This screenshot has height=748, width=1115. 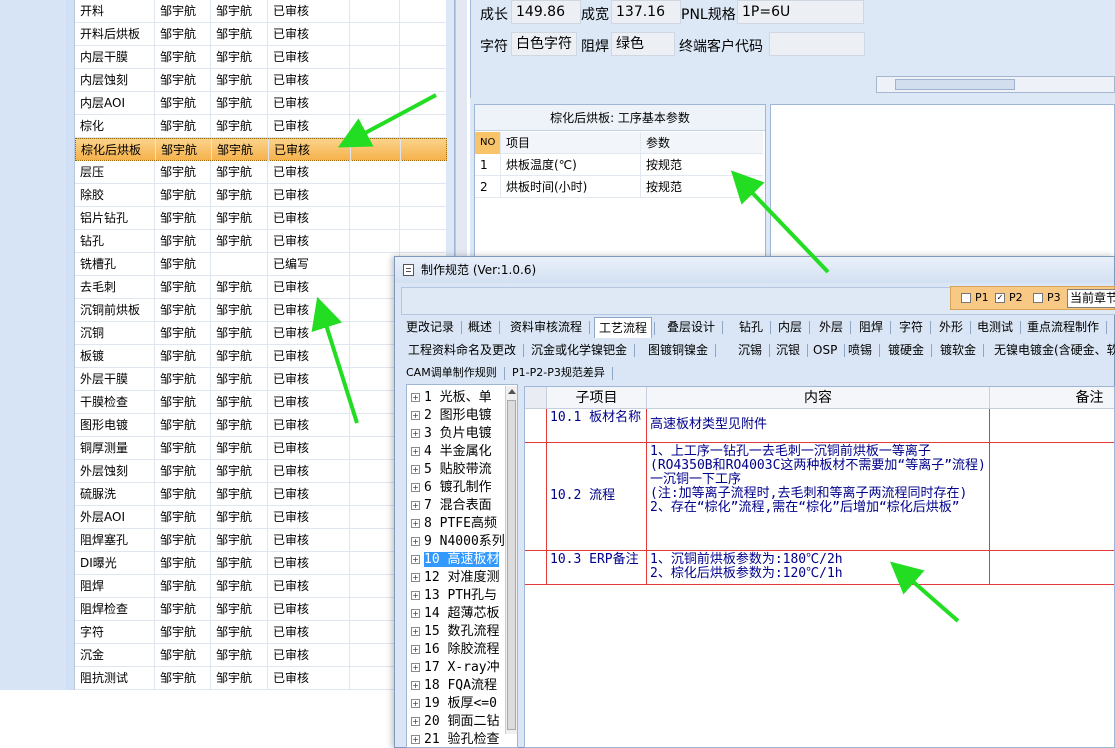 I want to click on tree-node: +7 混合表面, so click(x=451, y=506).